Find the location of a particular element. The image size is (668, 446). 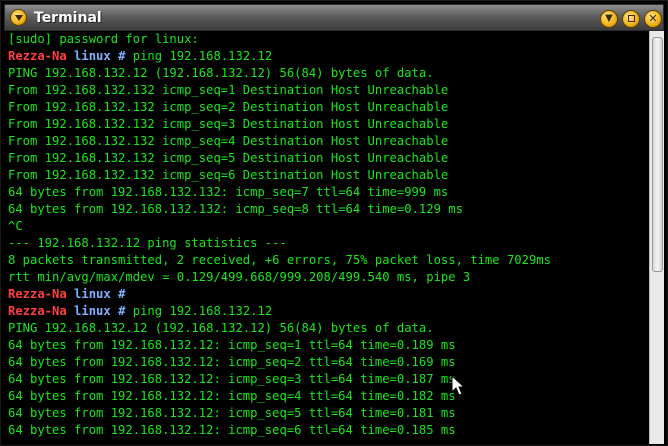

maximize-icon is located at coordinates (631, 18).